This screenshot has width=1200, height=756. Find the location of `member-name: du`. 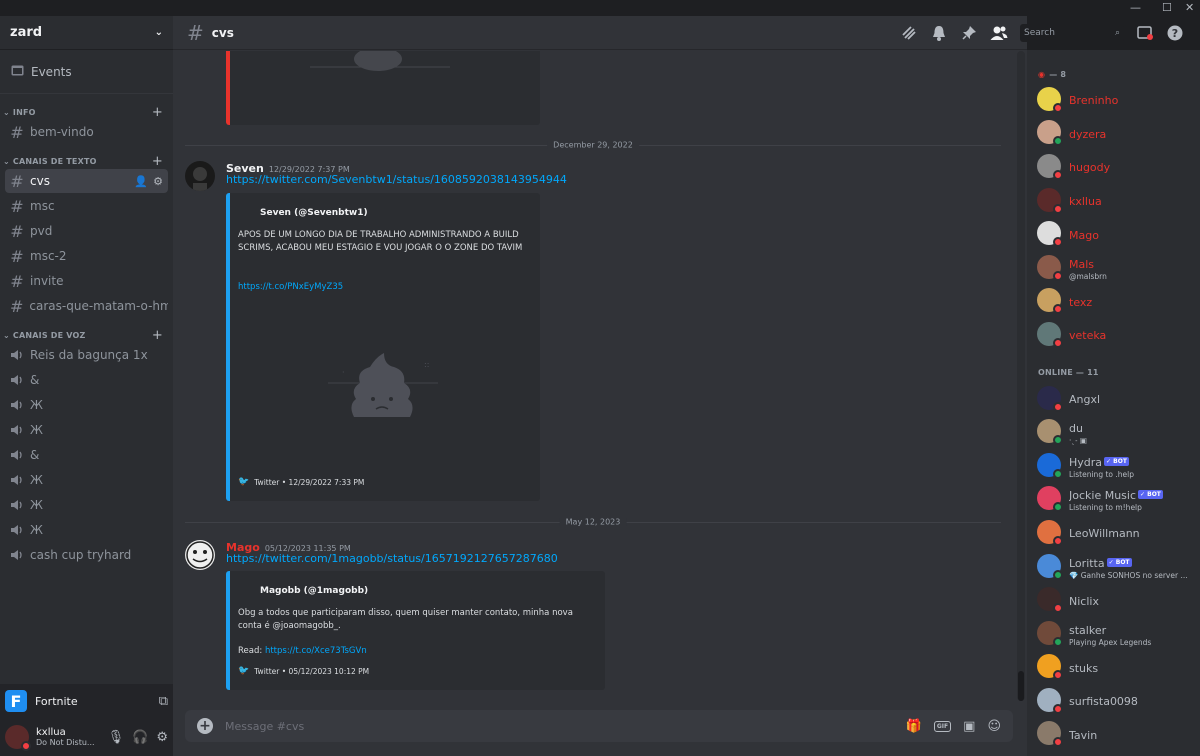

member-name: du is located at coordinates (1076, 429).